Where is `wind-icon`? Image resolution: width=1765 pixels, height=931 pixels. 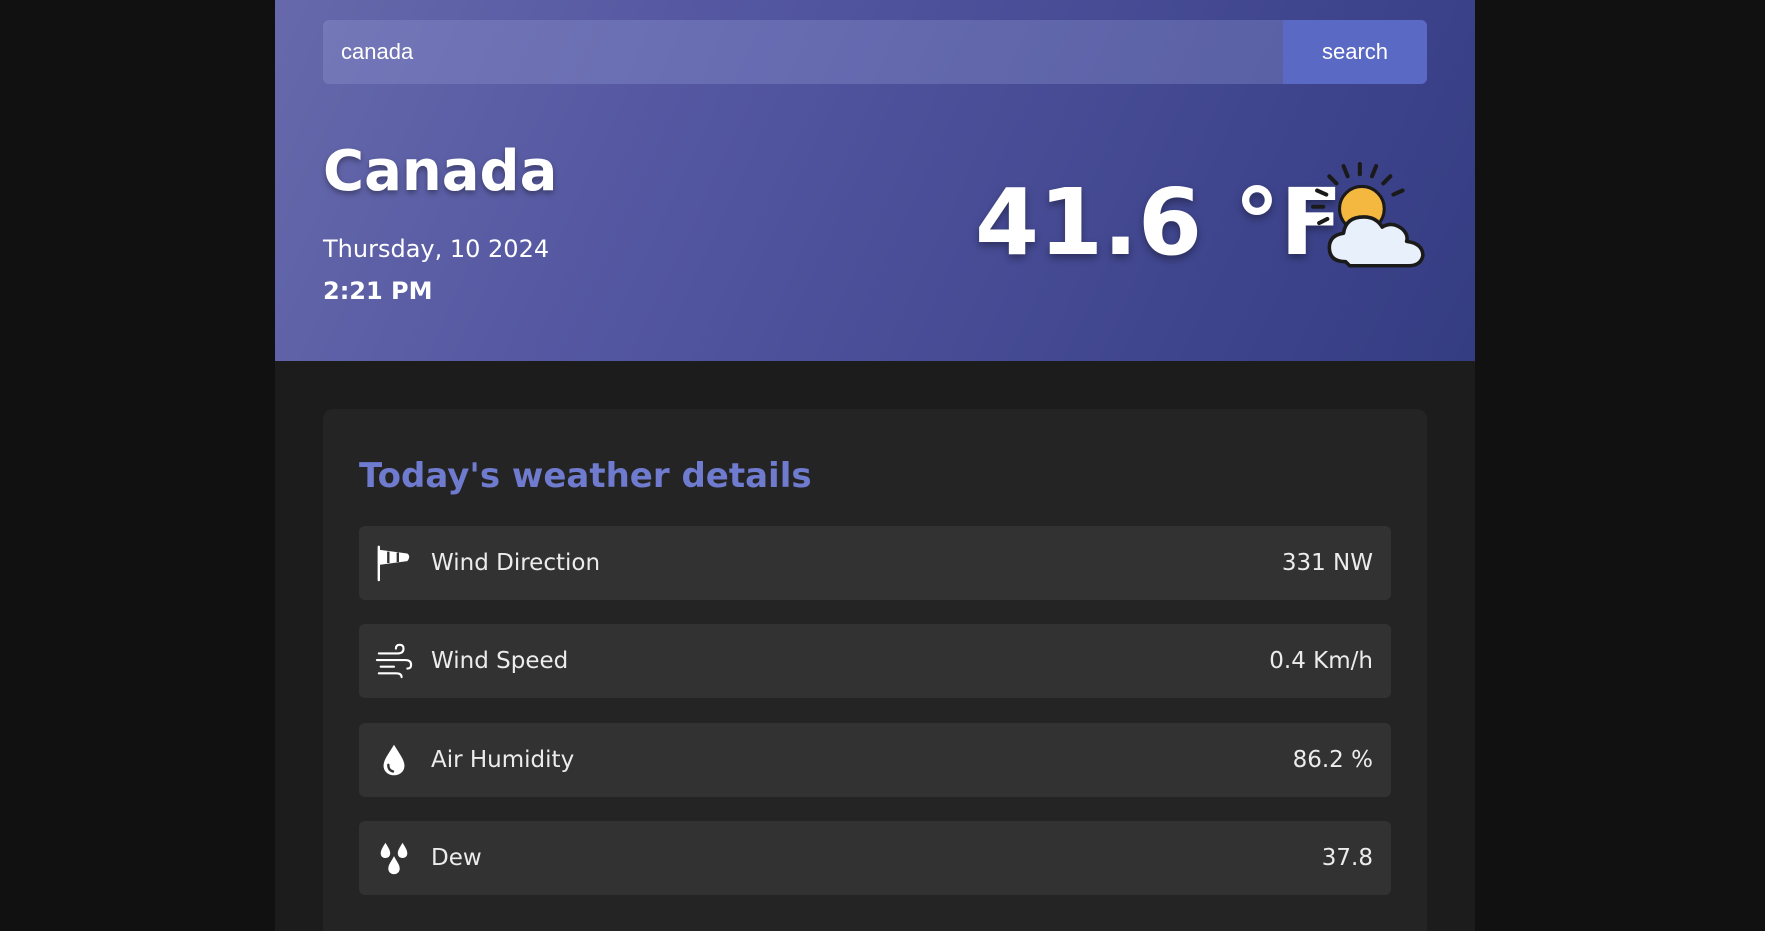
wind-icon is located at coordinates (394, 661).